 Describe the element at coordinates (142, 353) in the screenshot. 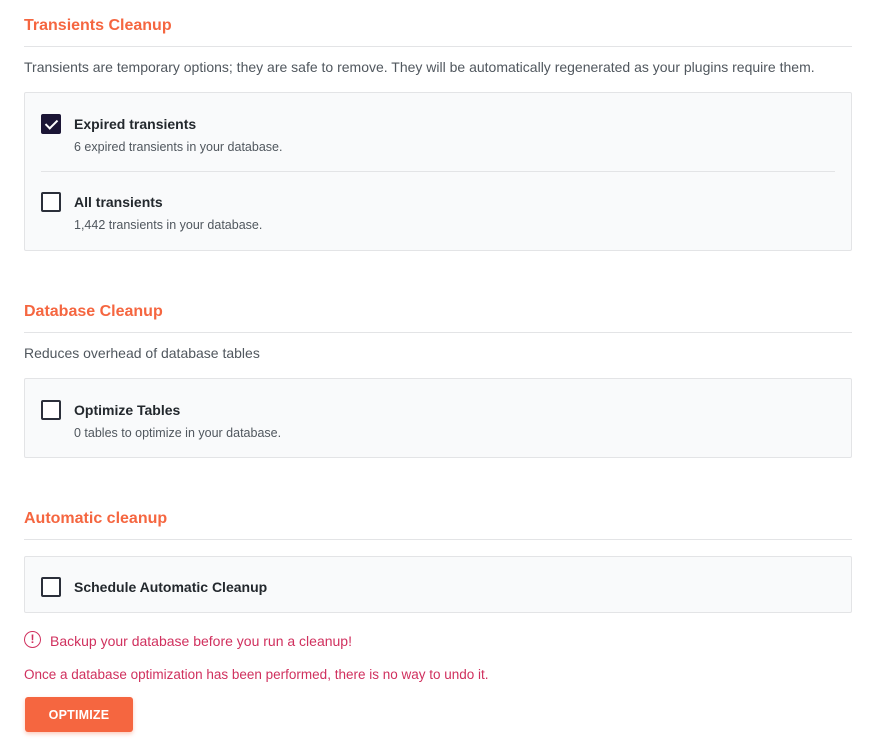

I see `database-description: Reduces overhead of database tables` at that location.